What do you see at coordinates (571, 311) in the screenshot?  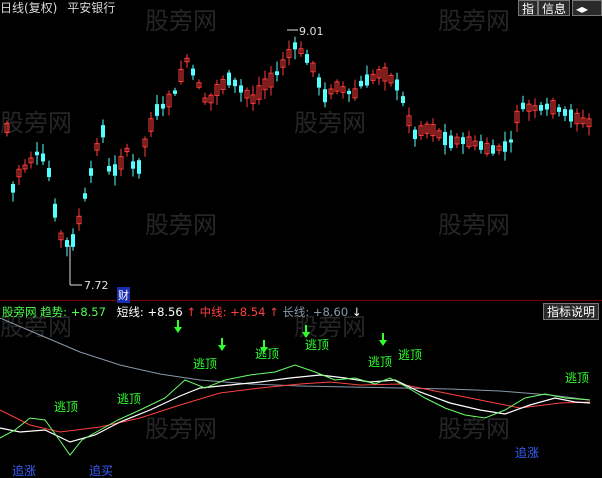 I see `indicator-help-button: 指标说明` at bounding box center [571, 311].